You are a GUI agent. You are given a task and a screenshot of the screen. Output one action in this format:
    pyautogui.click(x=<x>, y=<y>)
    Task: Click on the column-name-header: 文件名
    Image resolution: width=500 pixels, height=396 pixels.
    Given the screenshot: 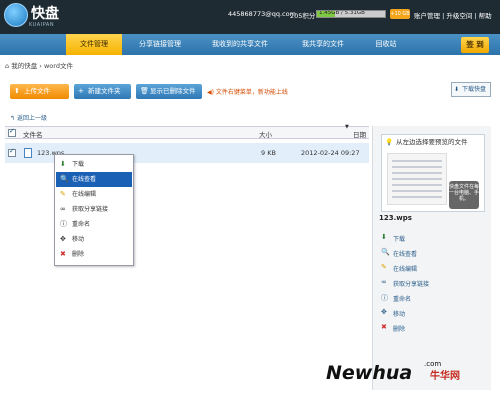 What is the action you would take?
    pyautogui.click(x=33, y=134)
    